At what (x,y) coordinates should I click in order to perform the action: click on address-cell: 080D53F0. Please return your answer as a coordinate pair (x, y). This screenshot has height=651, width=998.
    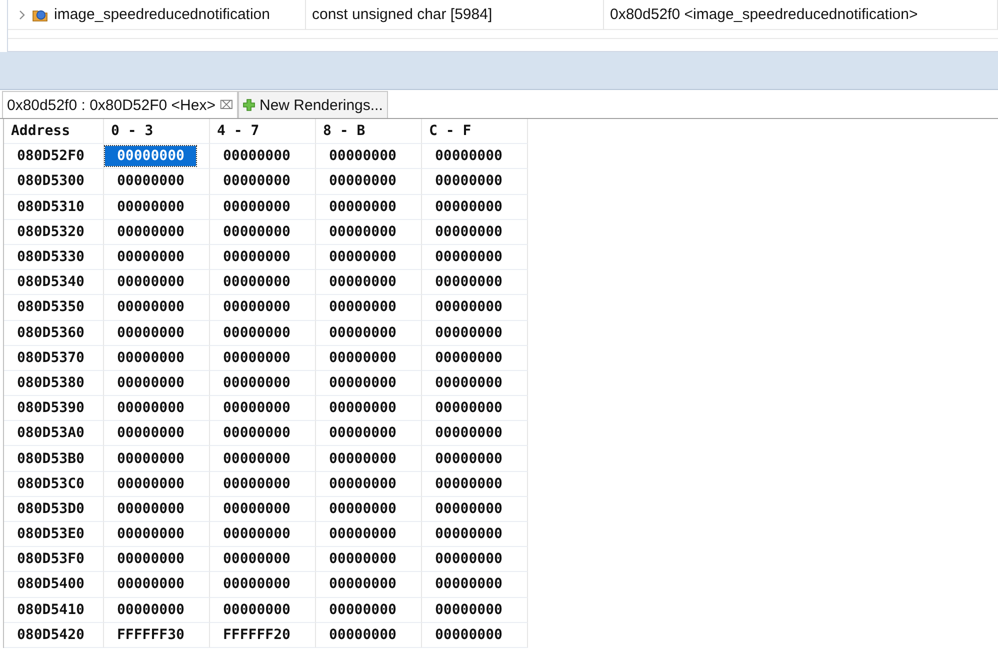
    Looking at the image, I should click on (50, 559).